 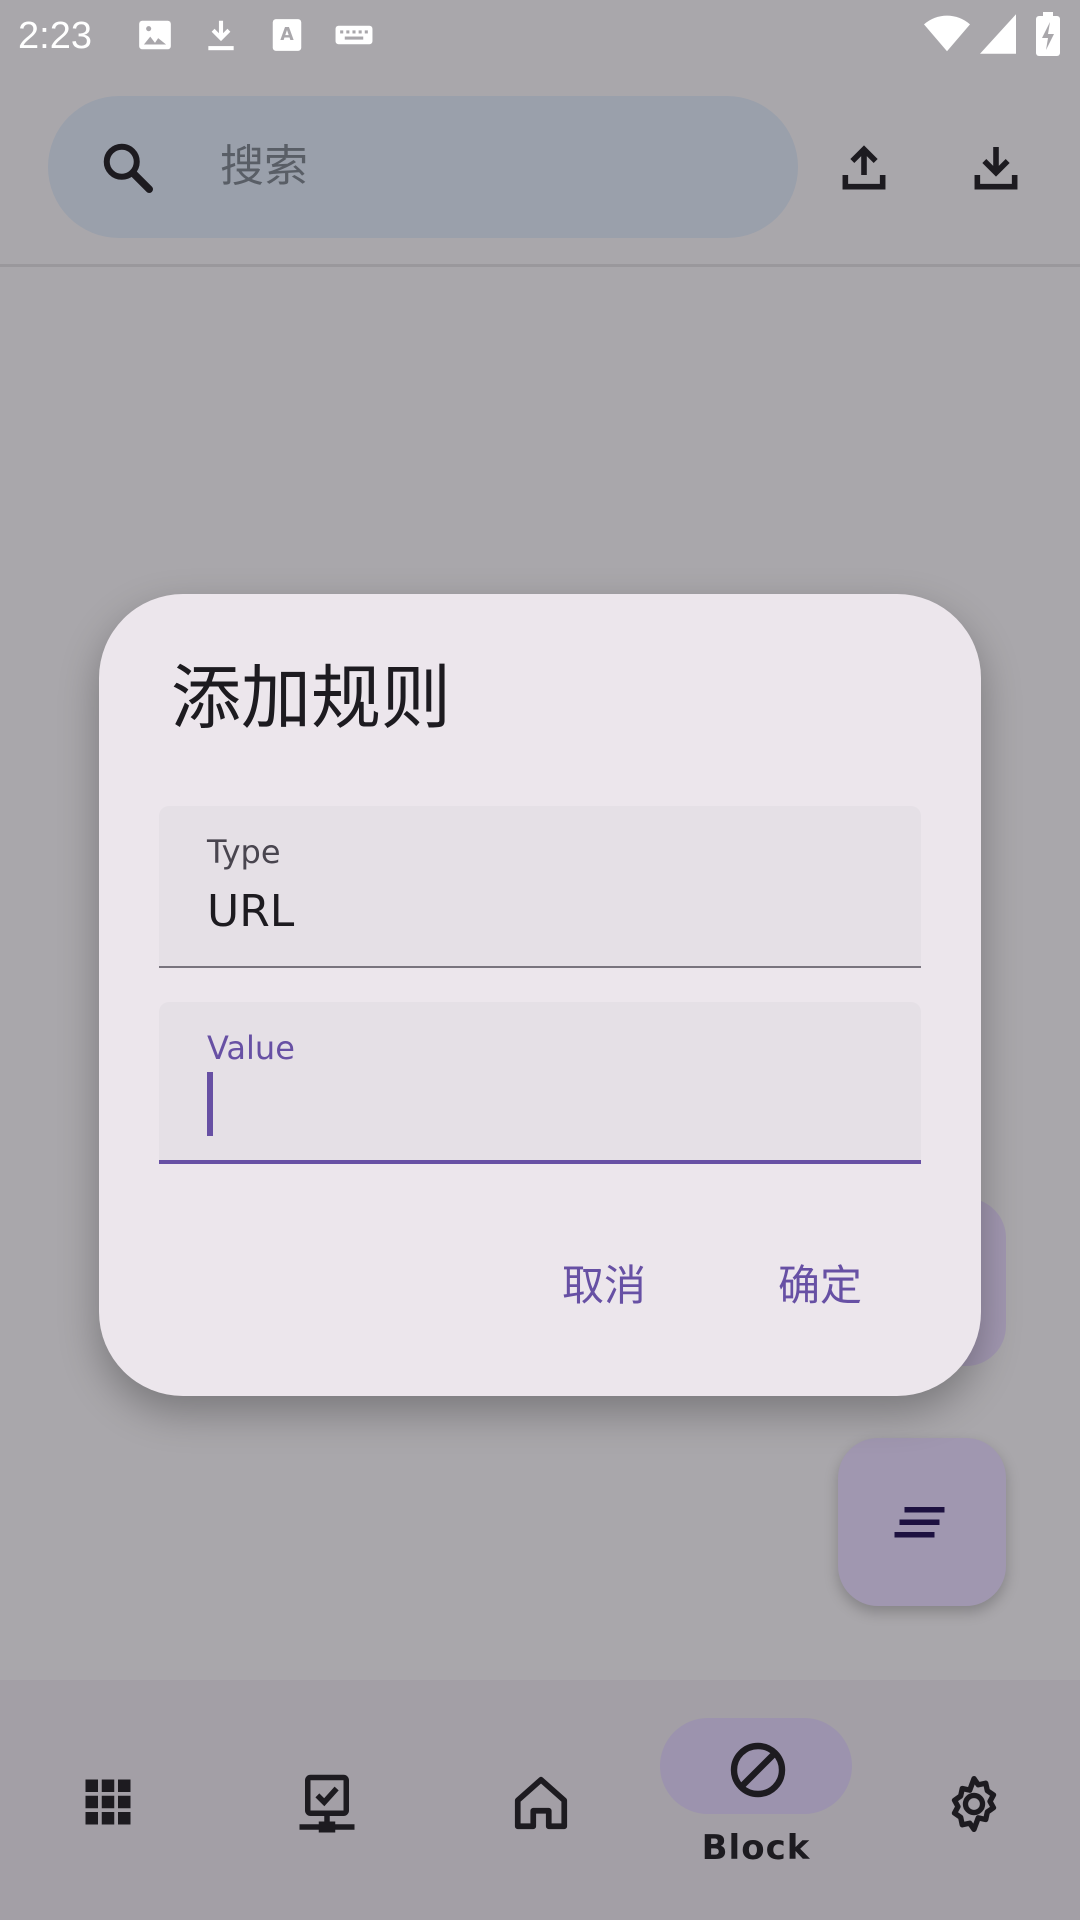 I want to click on confirm-button: 确定, so click(x=820, y=1286).